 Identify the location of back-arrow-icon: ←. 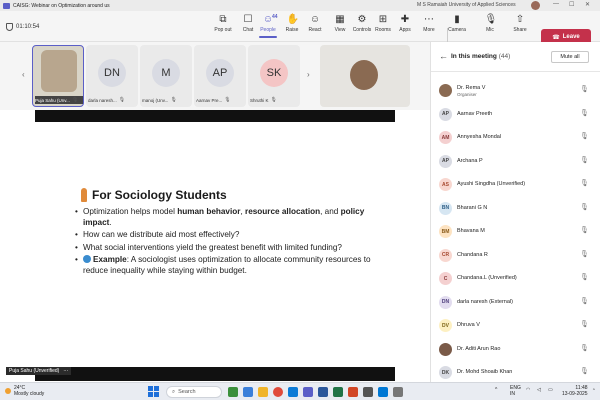
(443, 56).